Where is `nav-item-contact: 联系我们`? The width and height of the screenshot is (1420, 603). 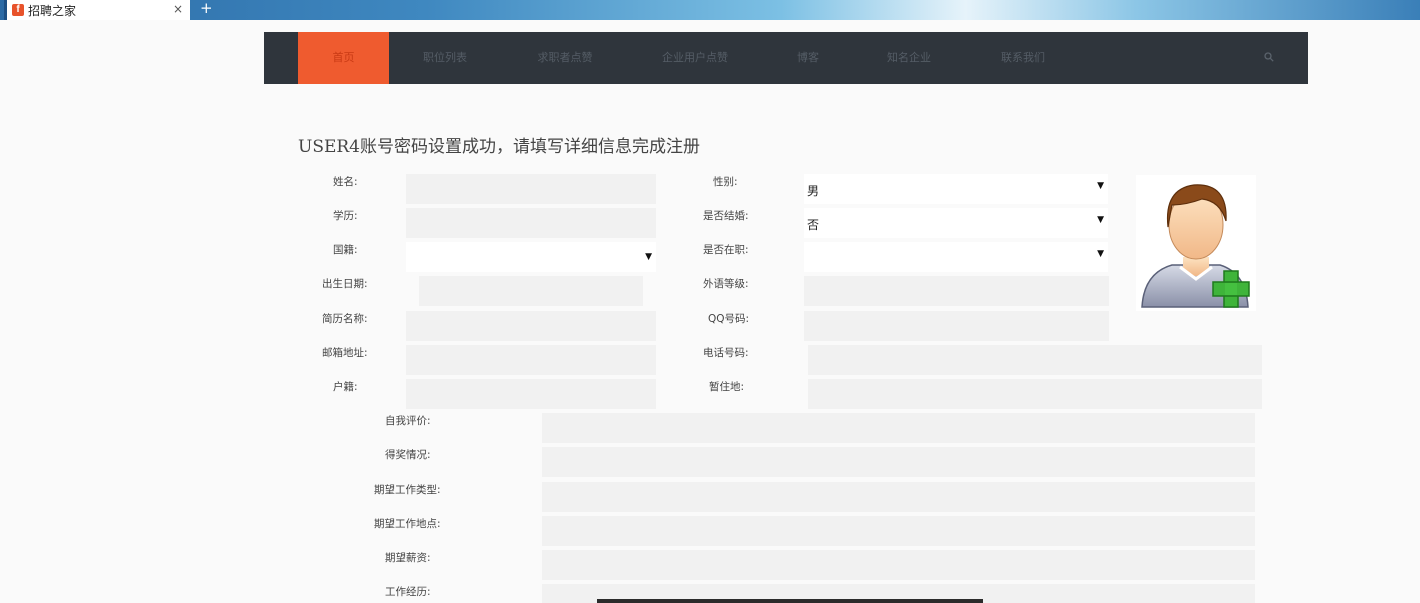 nav-item-contact: 联系我们 is located at coordinates (1023, 58).